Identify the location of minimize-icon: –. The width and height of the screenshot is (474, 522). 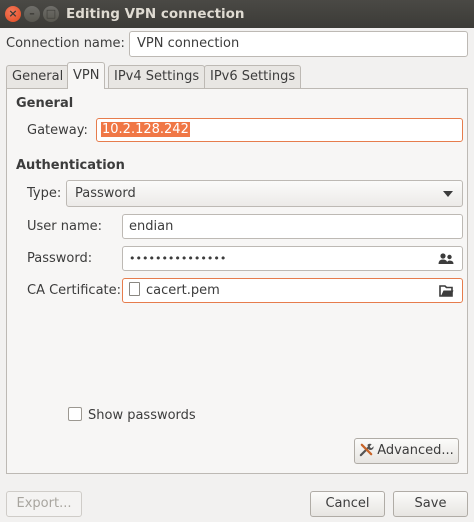
(32, 13).